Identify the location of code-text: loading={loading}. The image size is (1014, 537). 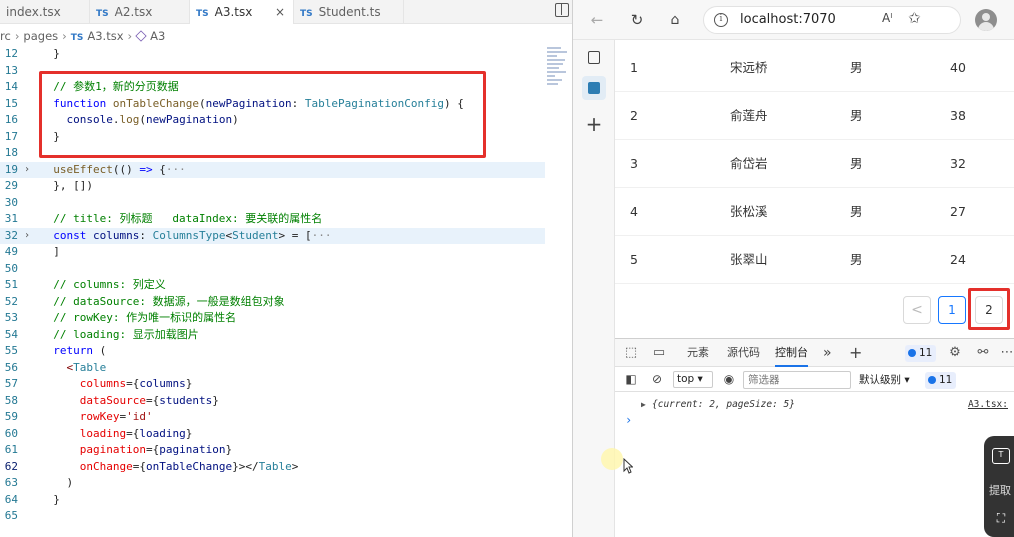
(136, 433).